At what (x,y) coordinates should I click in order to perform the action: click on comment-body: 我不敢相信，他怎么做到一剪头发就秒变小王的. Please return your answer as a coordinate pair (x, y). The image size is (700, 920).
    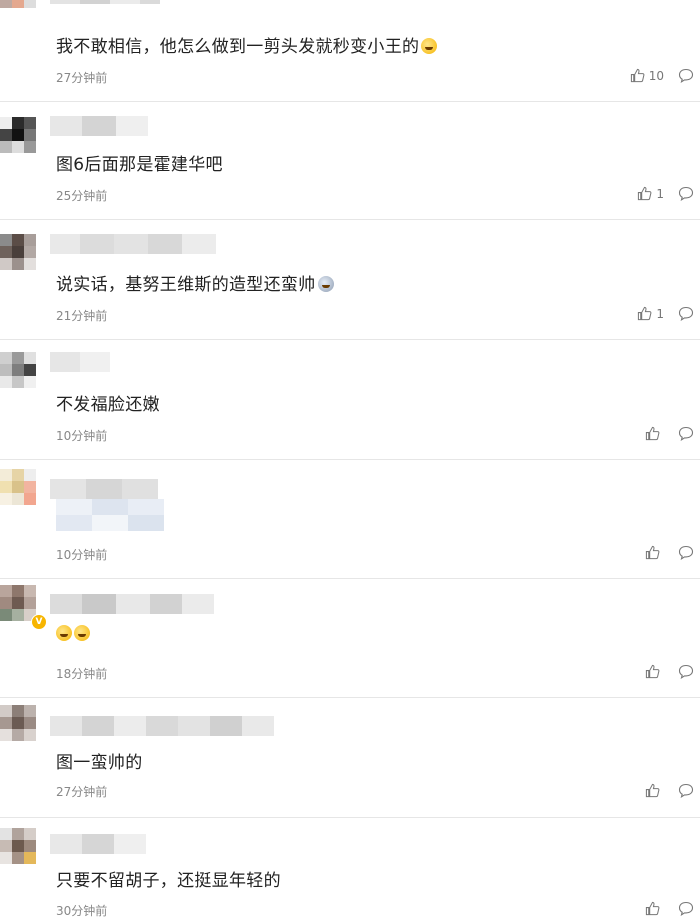
    Looking at the image, I should click on (238, 47).